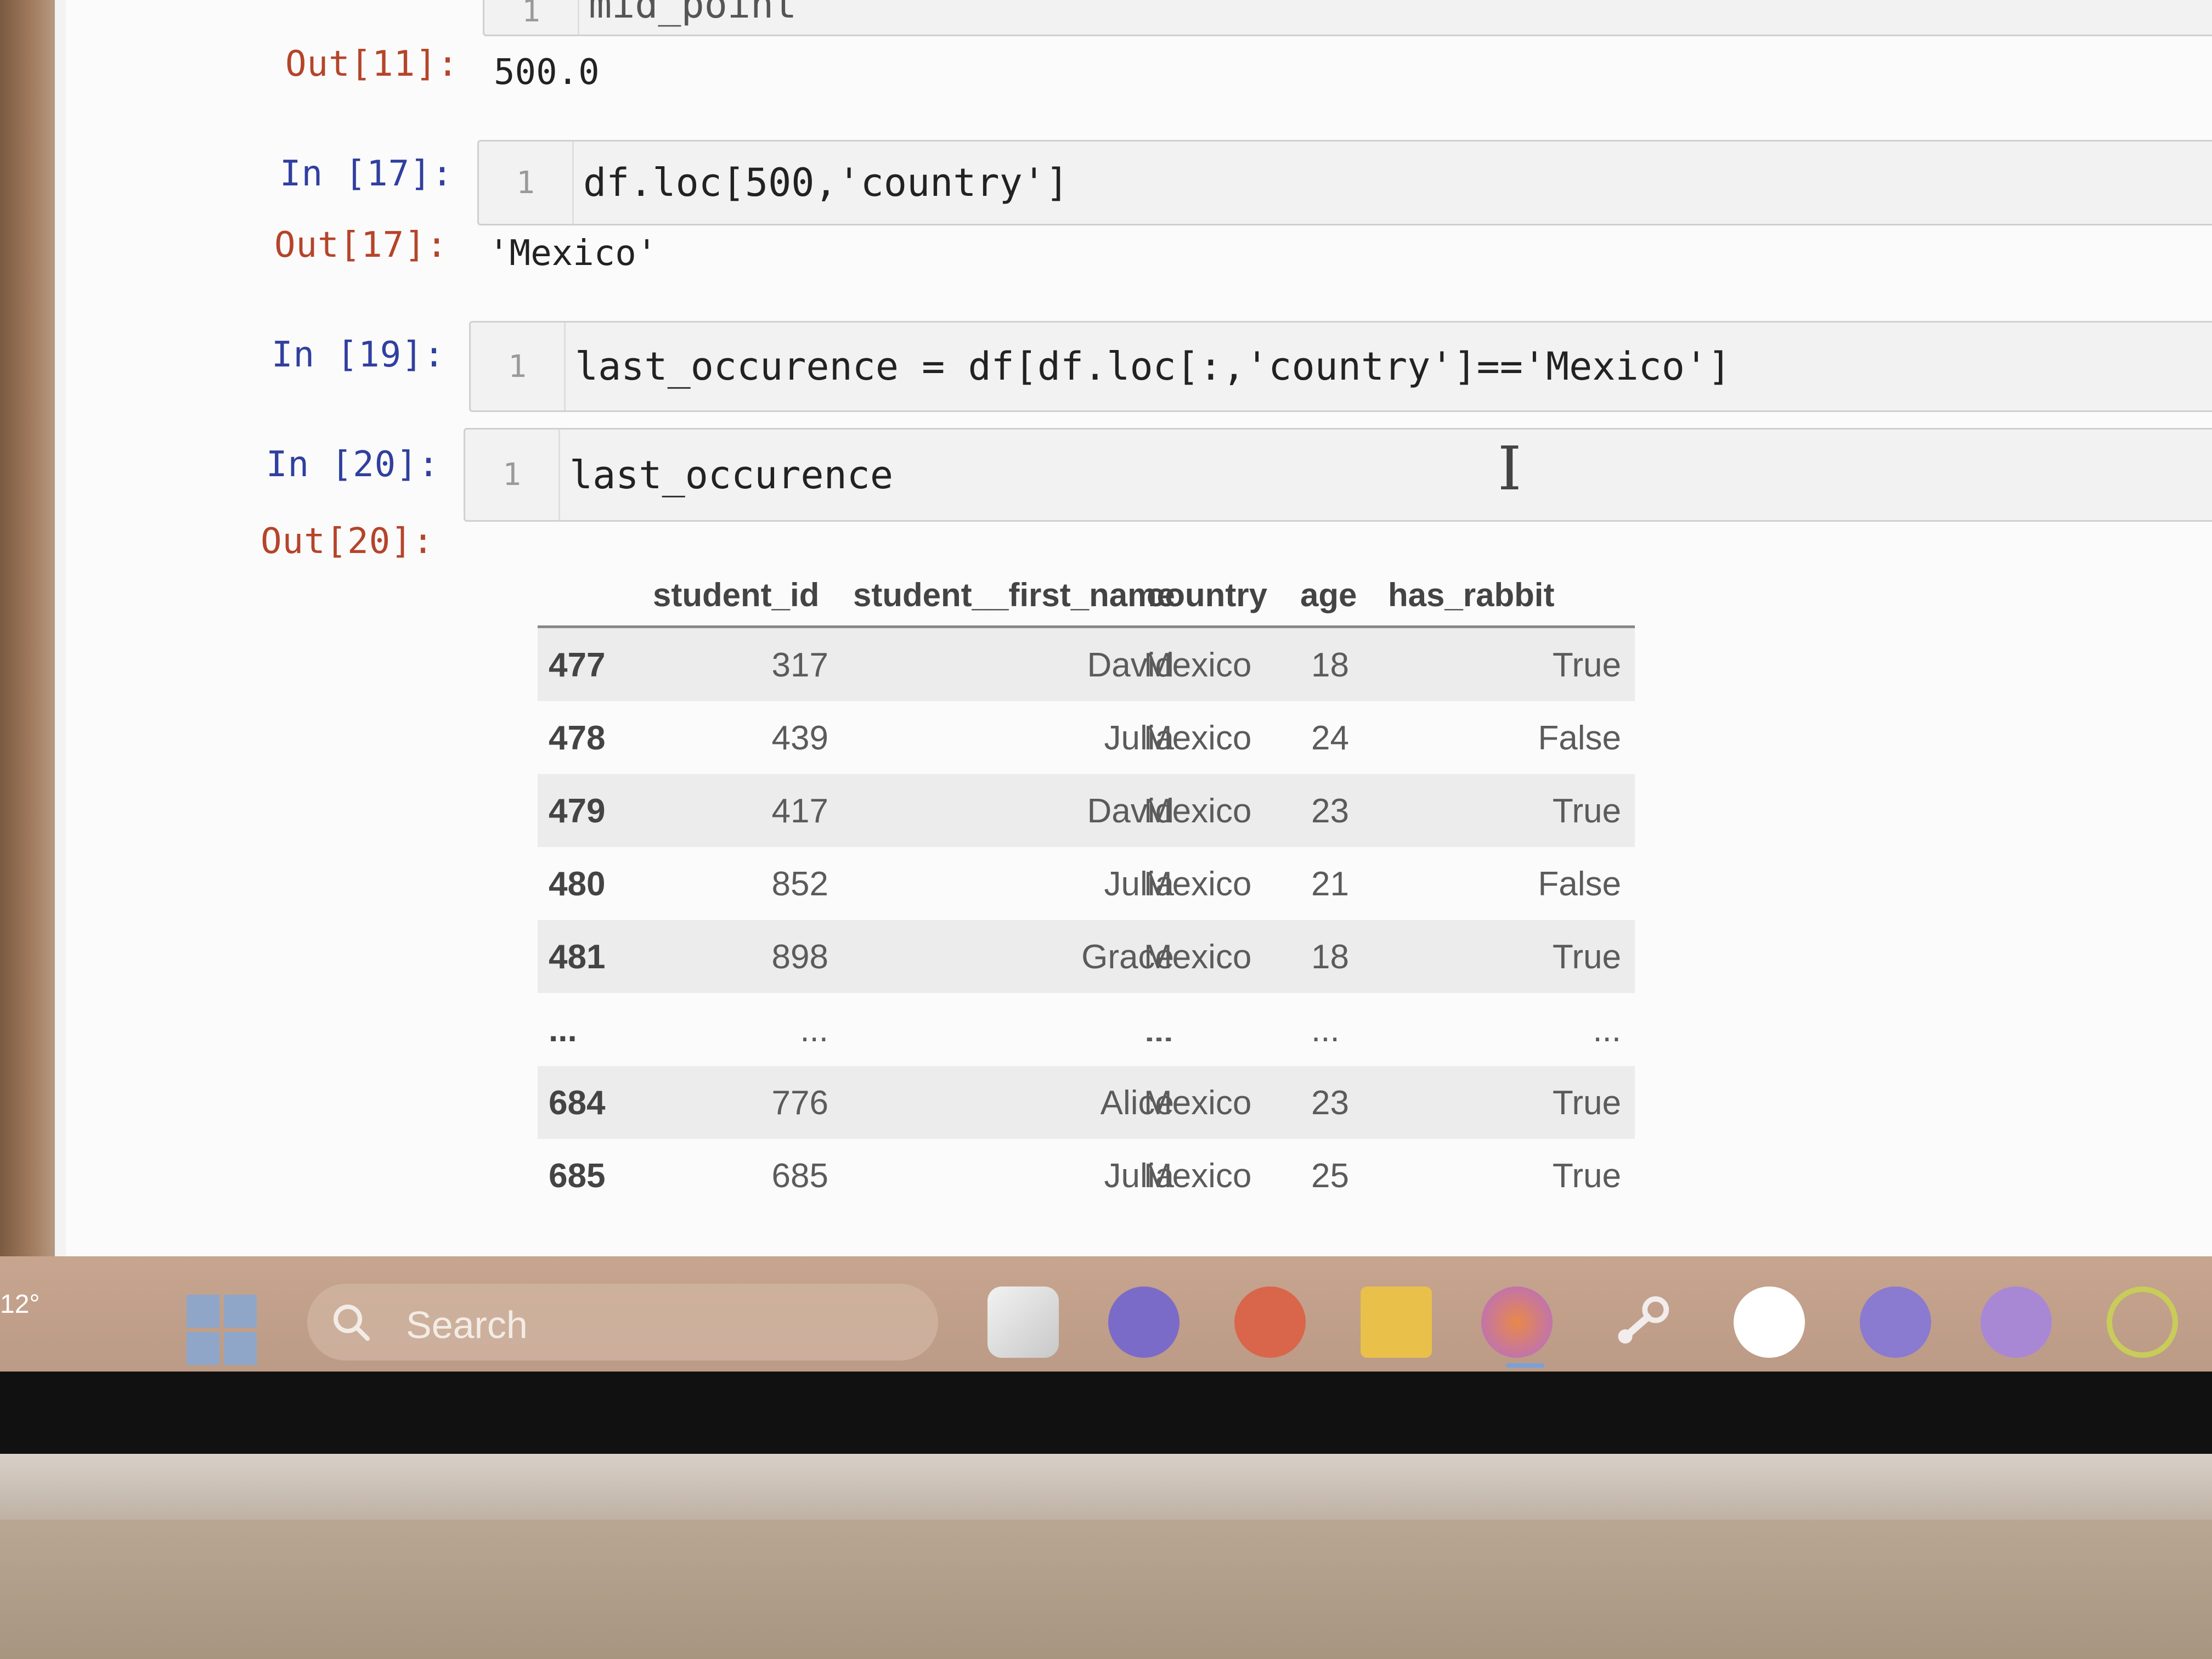 The width and height of the screenshot is (2212, 1659). I want to click on column-header: student_id, so click(737, 595).